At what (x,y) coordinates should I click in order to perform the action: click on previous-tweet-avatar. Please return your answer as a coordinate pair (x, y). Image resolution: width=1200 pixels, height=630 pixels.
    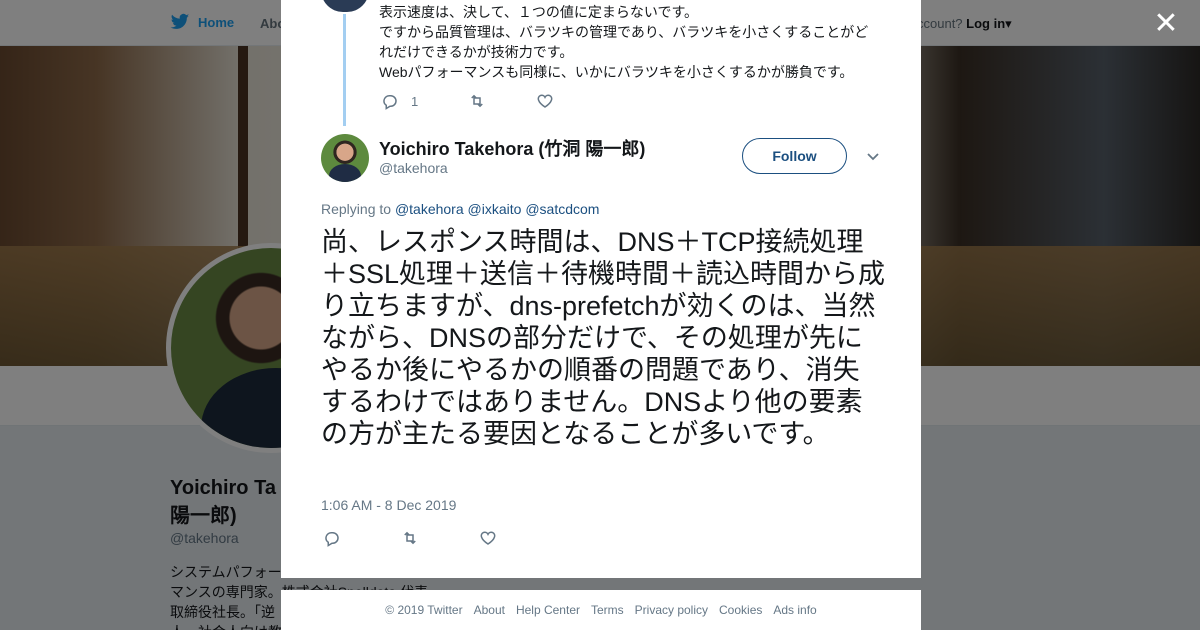
    Looking at the image, I should click on (345, 6).